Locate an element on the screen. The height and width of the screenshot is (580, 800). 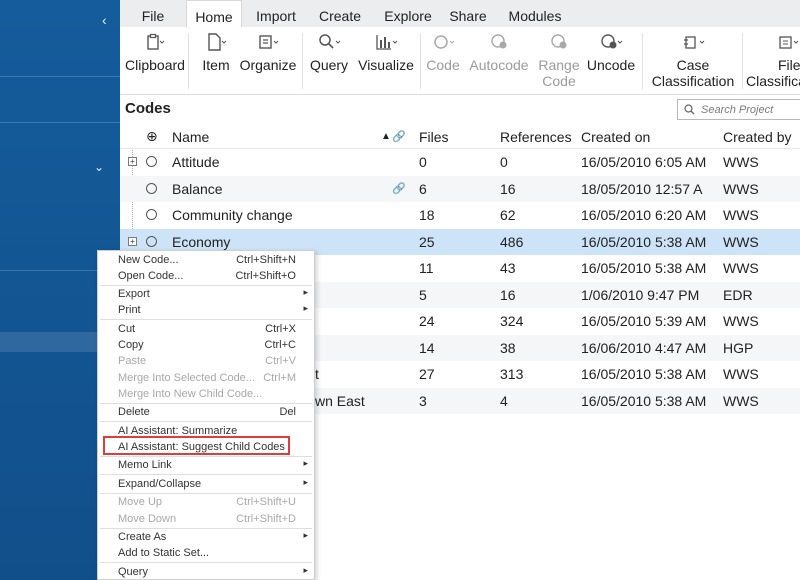
highlight-annotation-box is located at coordinates (196, 445).